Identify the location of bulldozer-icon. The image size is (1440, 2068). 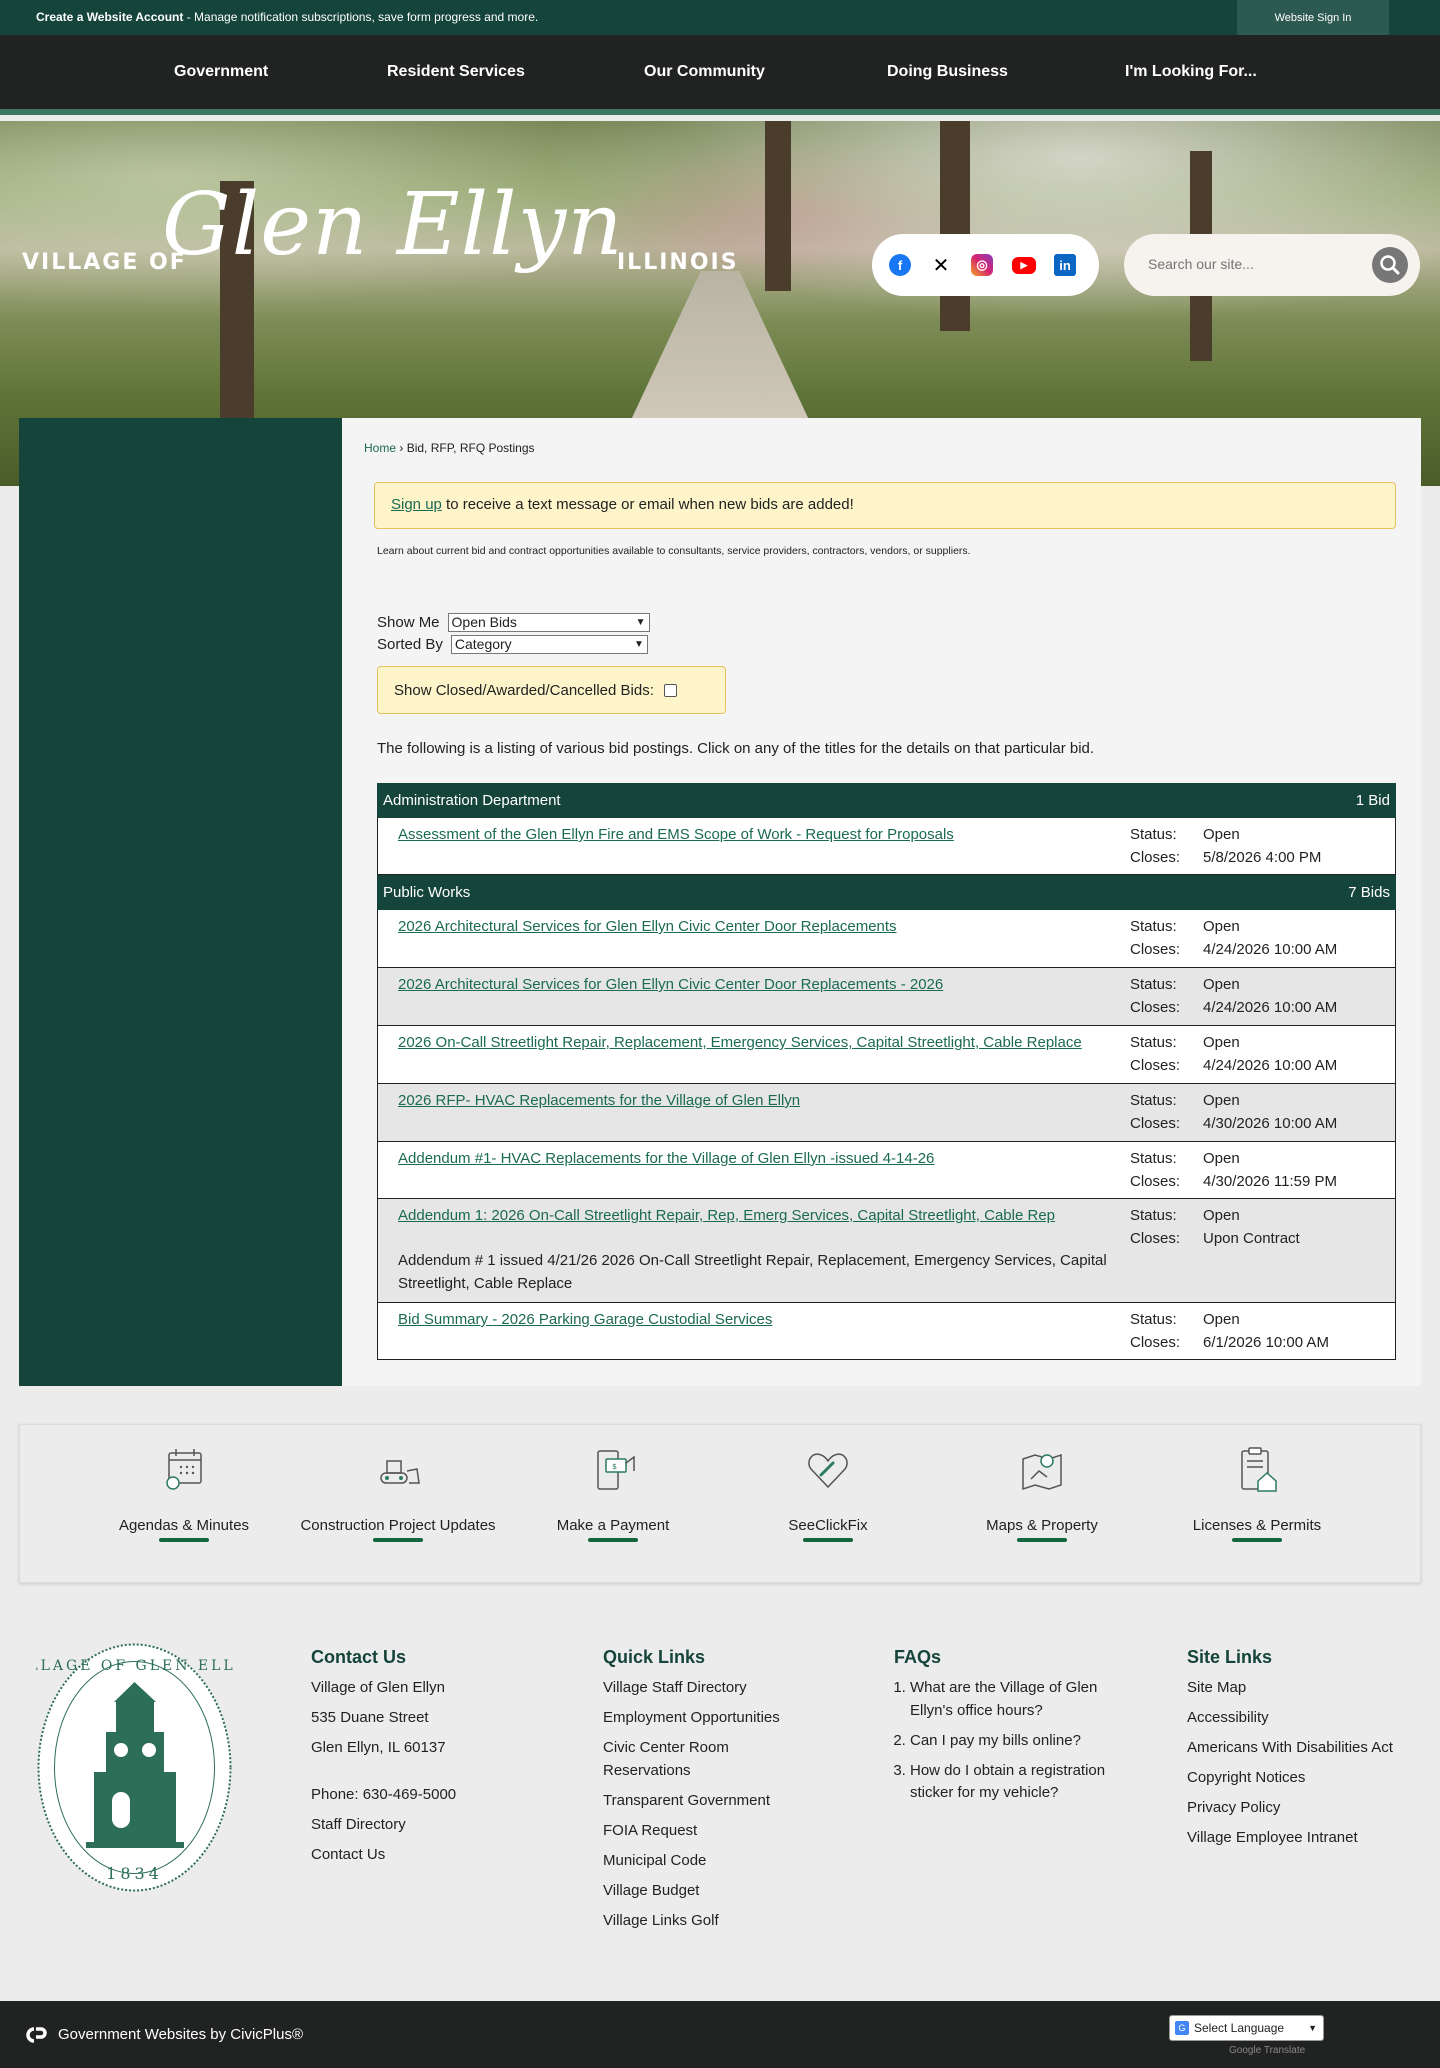
(400, 1472).